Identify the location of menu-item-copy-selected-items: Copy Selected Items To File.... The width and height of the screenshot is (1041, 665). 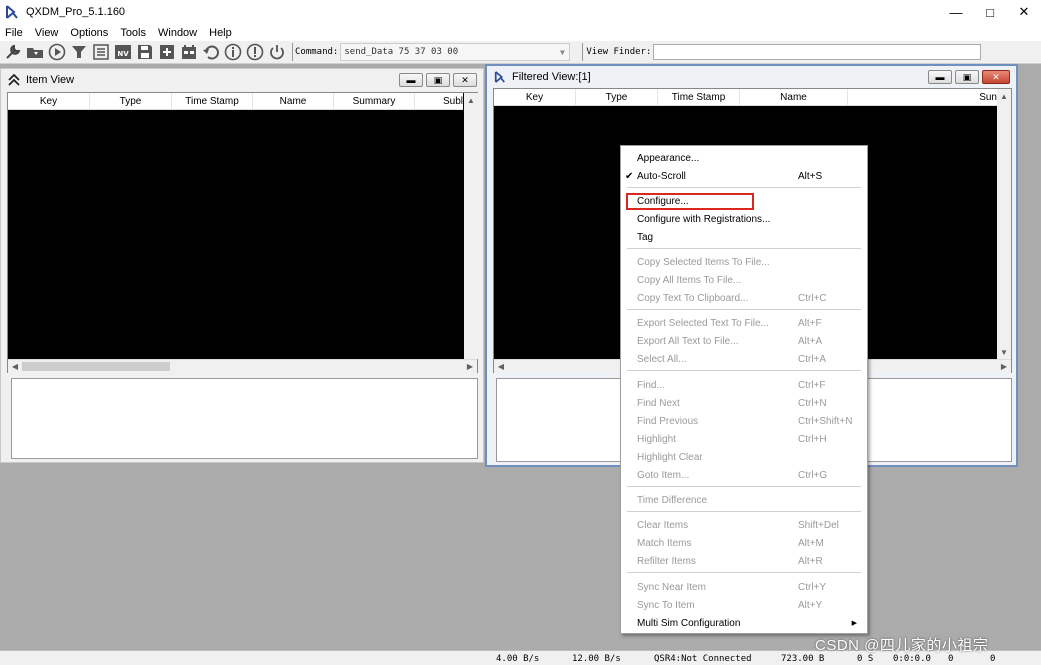
(744, 262).